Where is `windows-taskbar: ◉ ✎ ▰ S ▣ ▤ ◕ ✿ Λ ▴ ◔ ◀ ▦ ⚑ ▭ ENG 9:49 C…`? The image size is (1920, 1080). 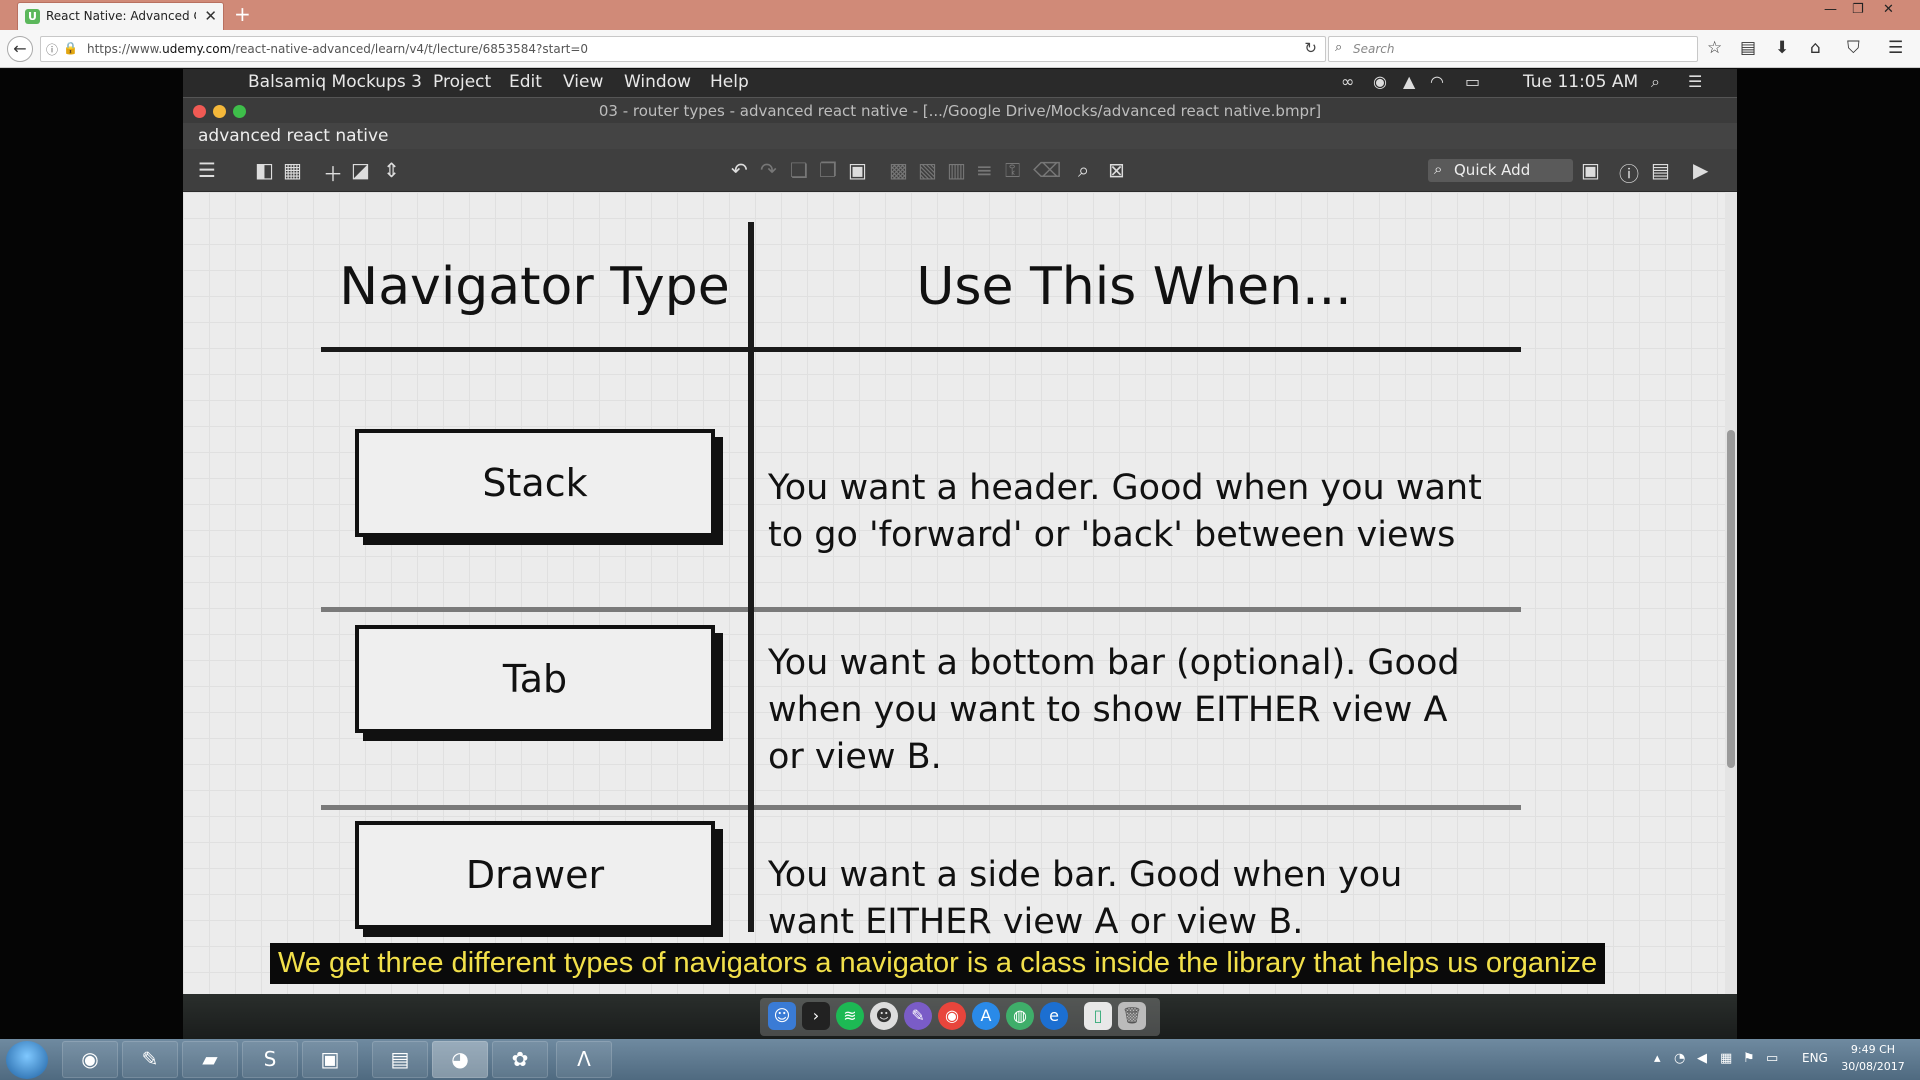 windows-taskbar: ◉ ✎ ▰ S ▣ ▤ ◕ ✿ Λ ▴ ◔ ◀ ▦ ⚑ ▭ ENG 9:49 C… is located at coordinates (960, 1059).